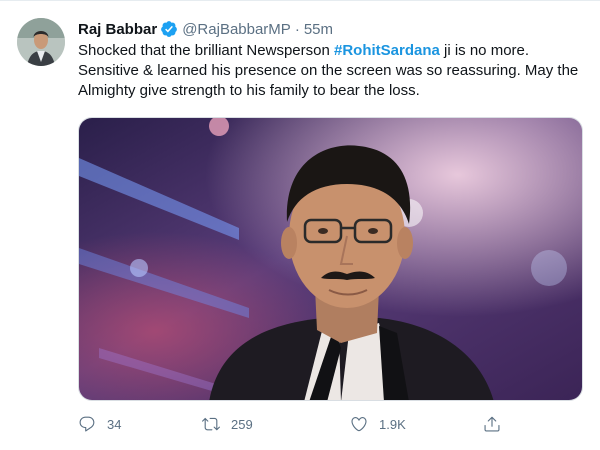 The image size is (600, 450). I want to click on reply-button: 34, so click(99, 424).